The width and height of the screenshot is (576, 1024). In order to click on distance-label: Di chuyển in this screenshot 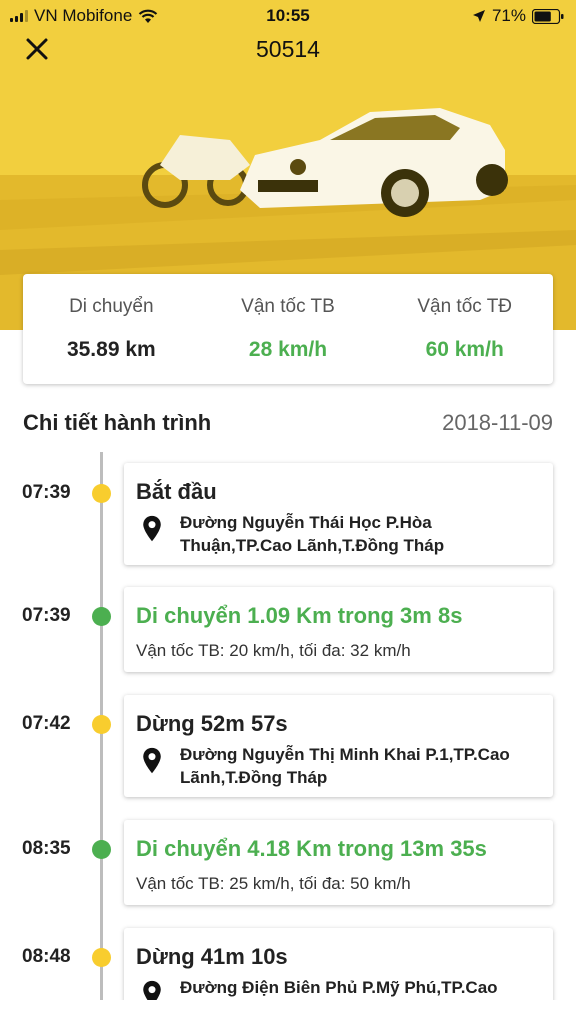, I will do `click(111, 306)`.